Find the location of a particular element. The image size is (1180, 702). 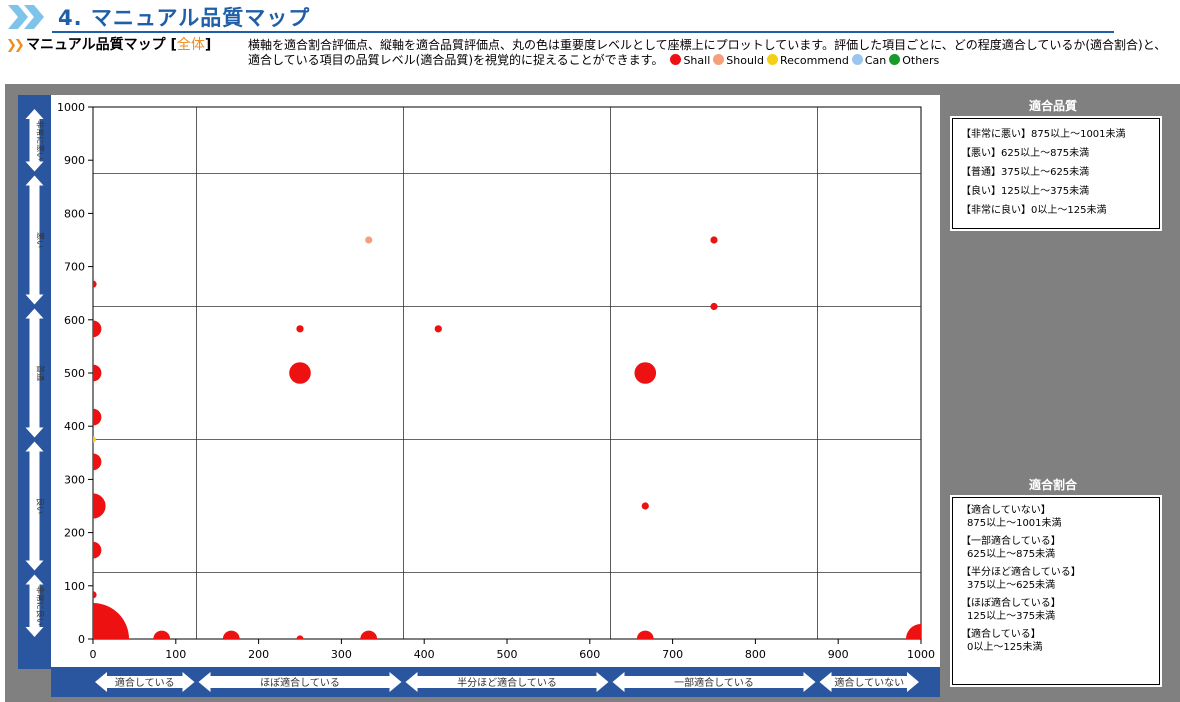

x-tick-label: 0 is located at coordinates (93, 654).